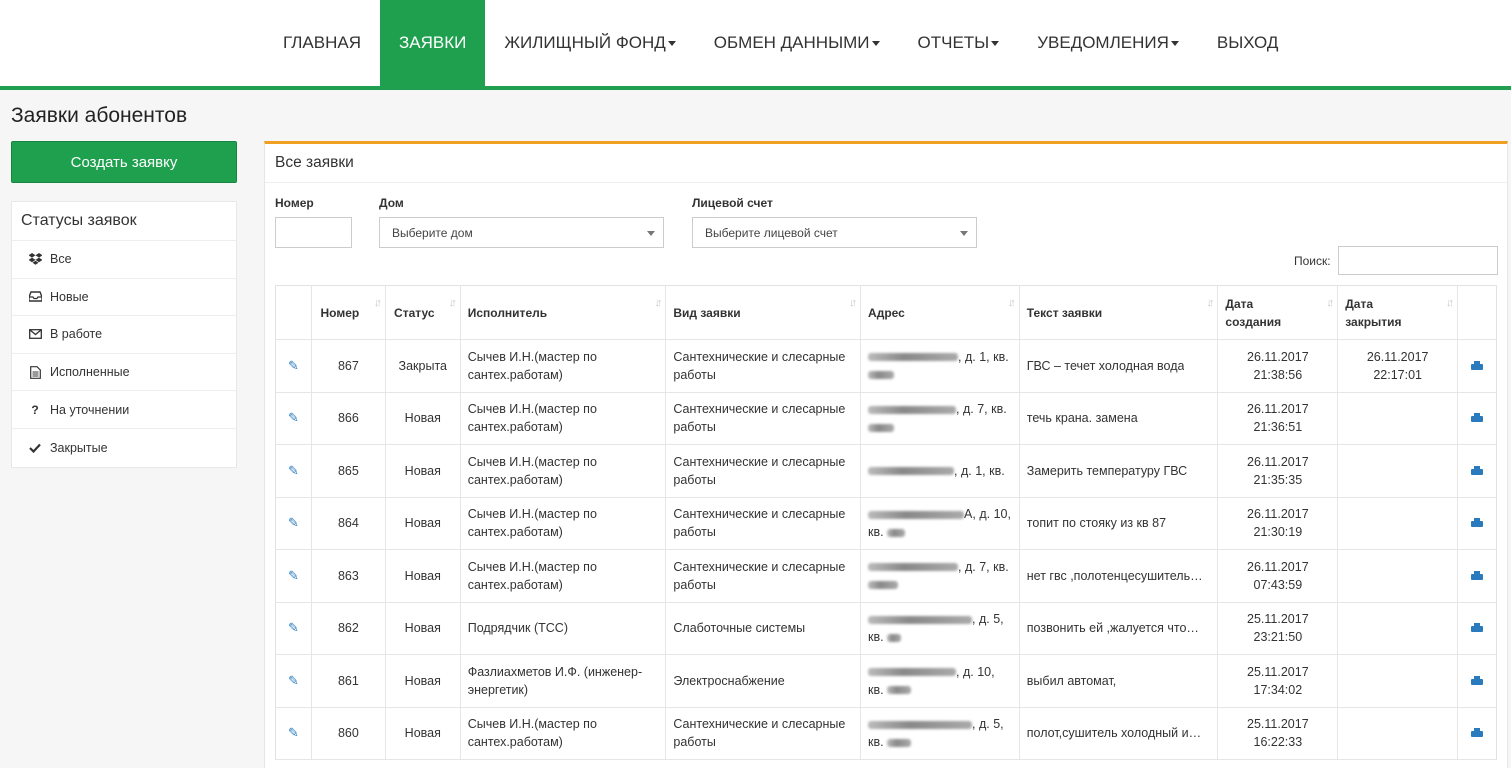 This screenshot has width=1511, height=768. Describe the element at coordinates (124, 373) in the screenshot. I see `status-item-done: Исполненные` at that location.